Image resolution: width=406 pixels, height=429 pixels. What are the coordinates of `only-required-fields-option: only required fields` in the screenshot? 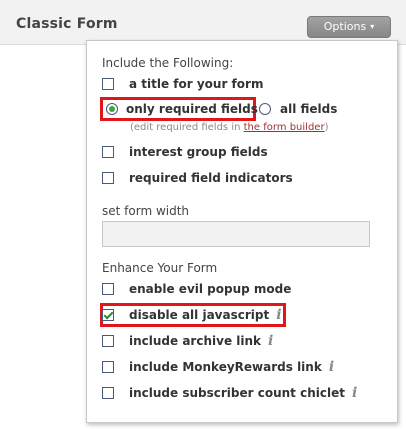 It's located at (182, 109).